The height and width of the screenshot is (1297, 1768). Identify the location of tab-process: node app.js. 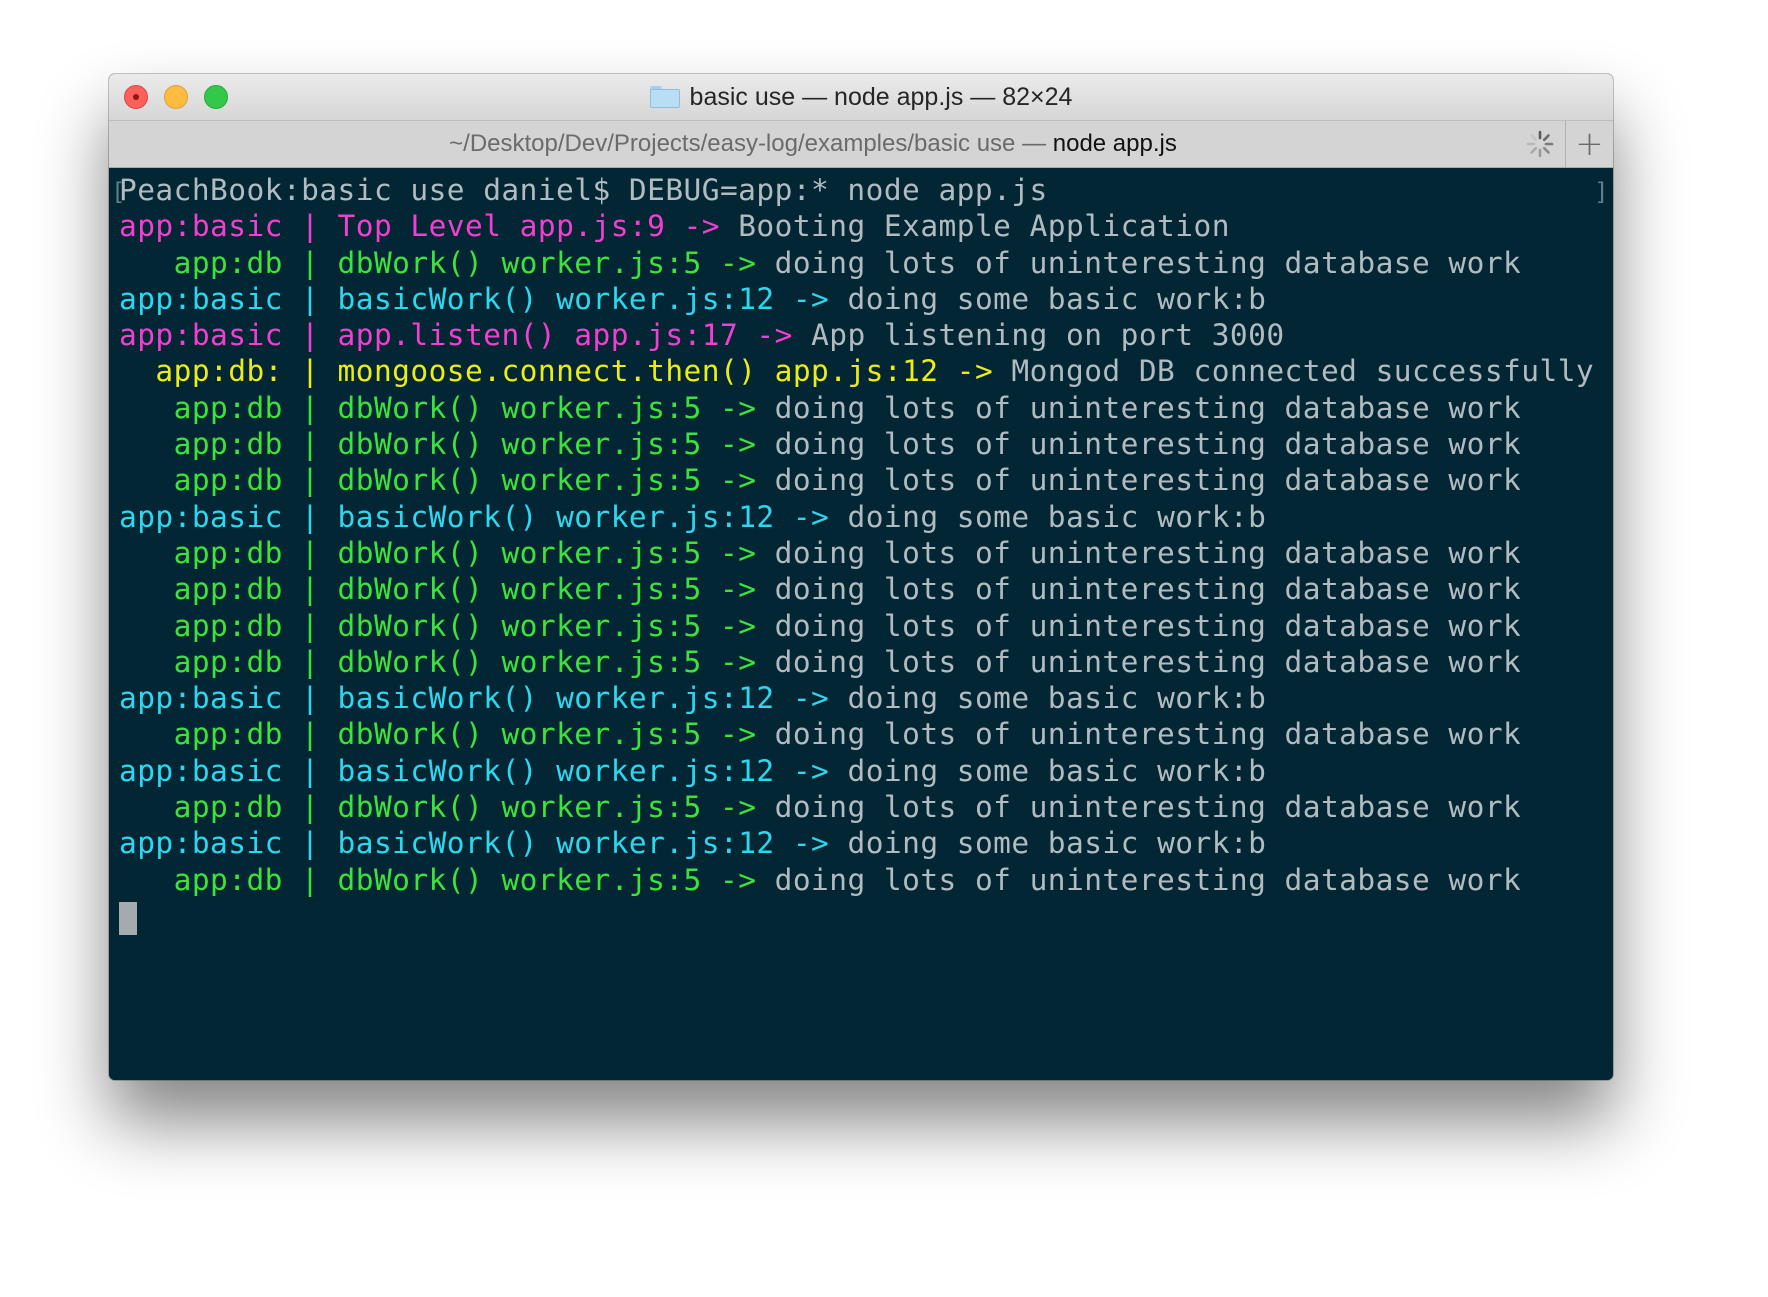
(1114, 143).